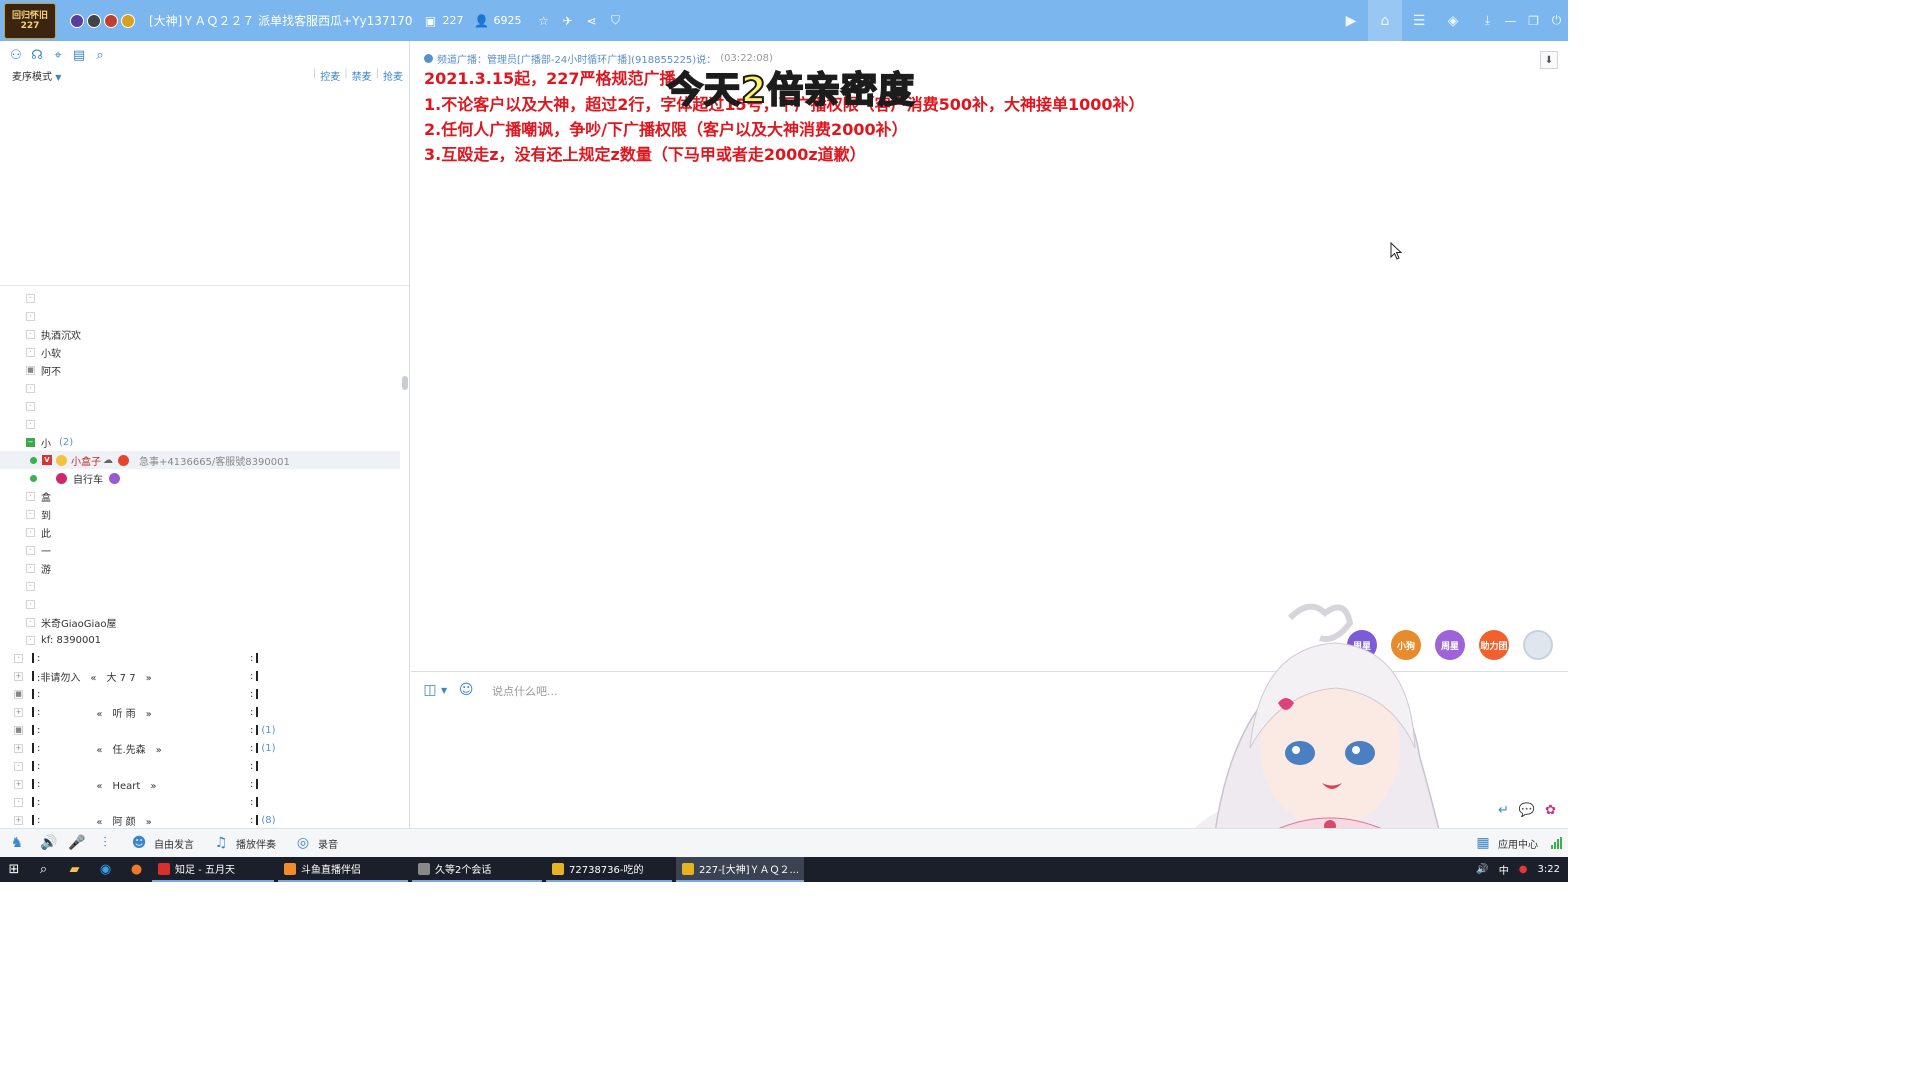  Describe the element at coordinates (1419, 20) in the screenshot. I see `list-icon: ☰` at that location.